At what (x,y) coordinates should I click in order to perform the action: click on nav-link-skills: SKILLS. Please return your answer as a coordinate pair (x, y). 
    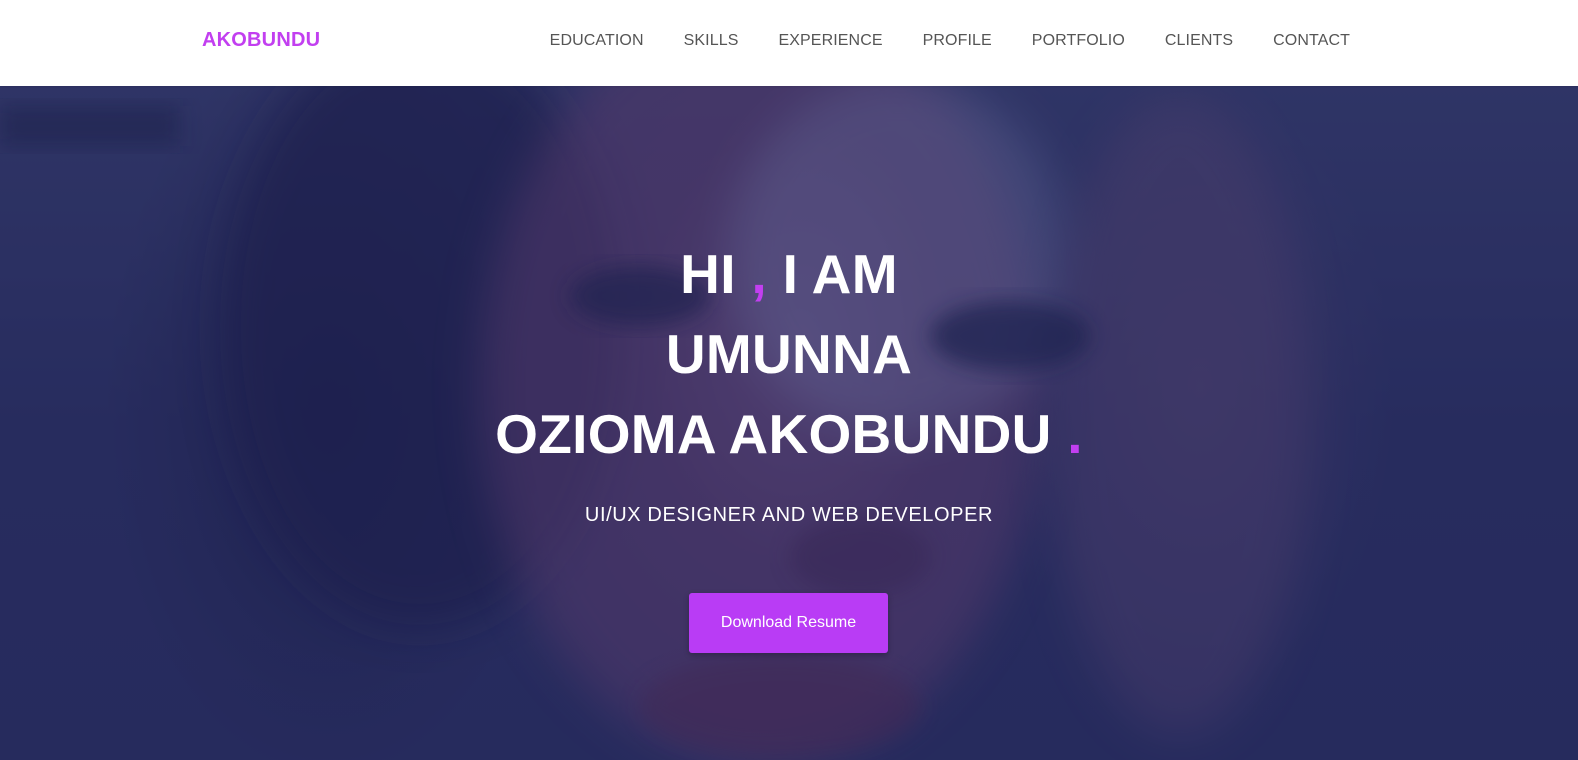
    Looking at the image, I should click on (711, 40).